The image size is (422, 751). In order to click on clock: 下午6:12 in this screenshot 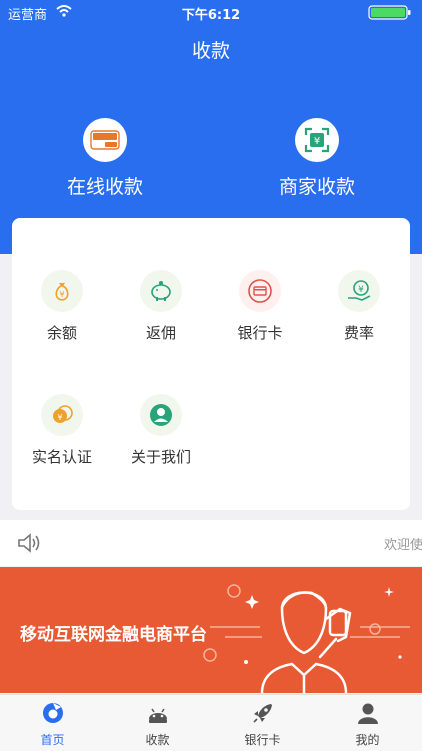, I will do `click(211, 15)`.